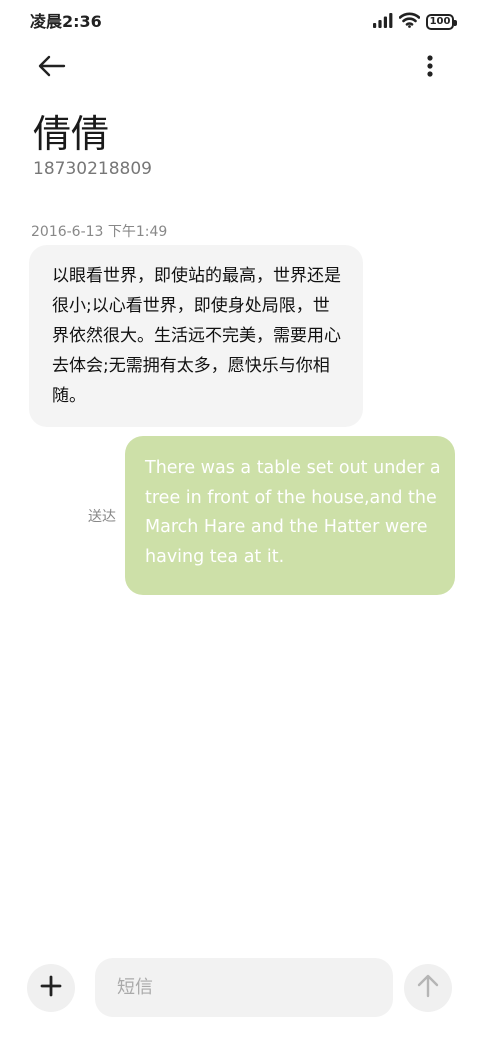  I want to click on battery-icon: 100, so click(441, 22).